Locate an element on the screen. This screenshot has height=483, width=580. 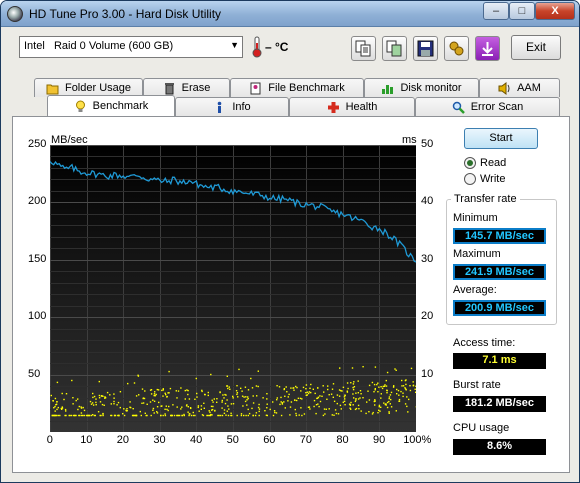
tab-file-benchmark: File Benchmark is located at coordinates (297, 87).